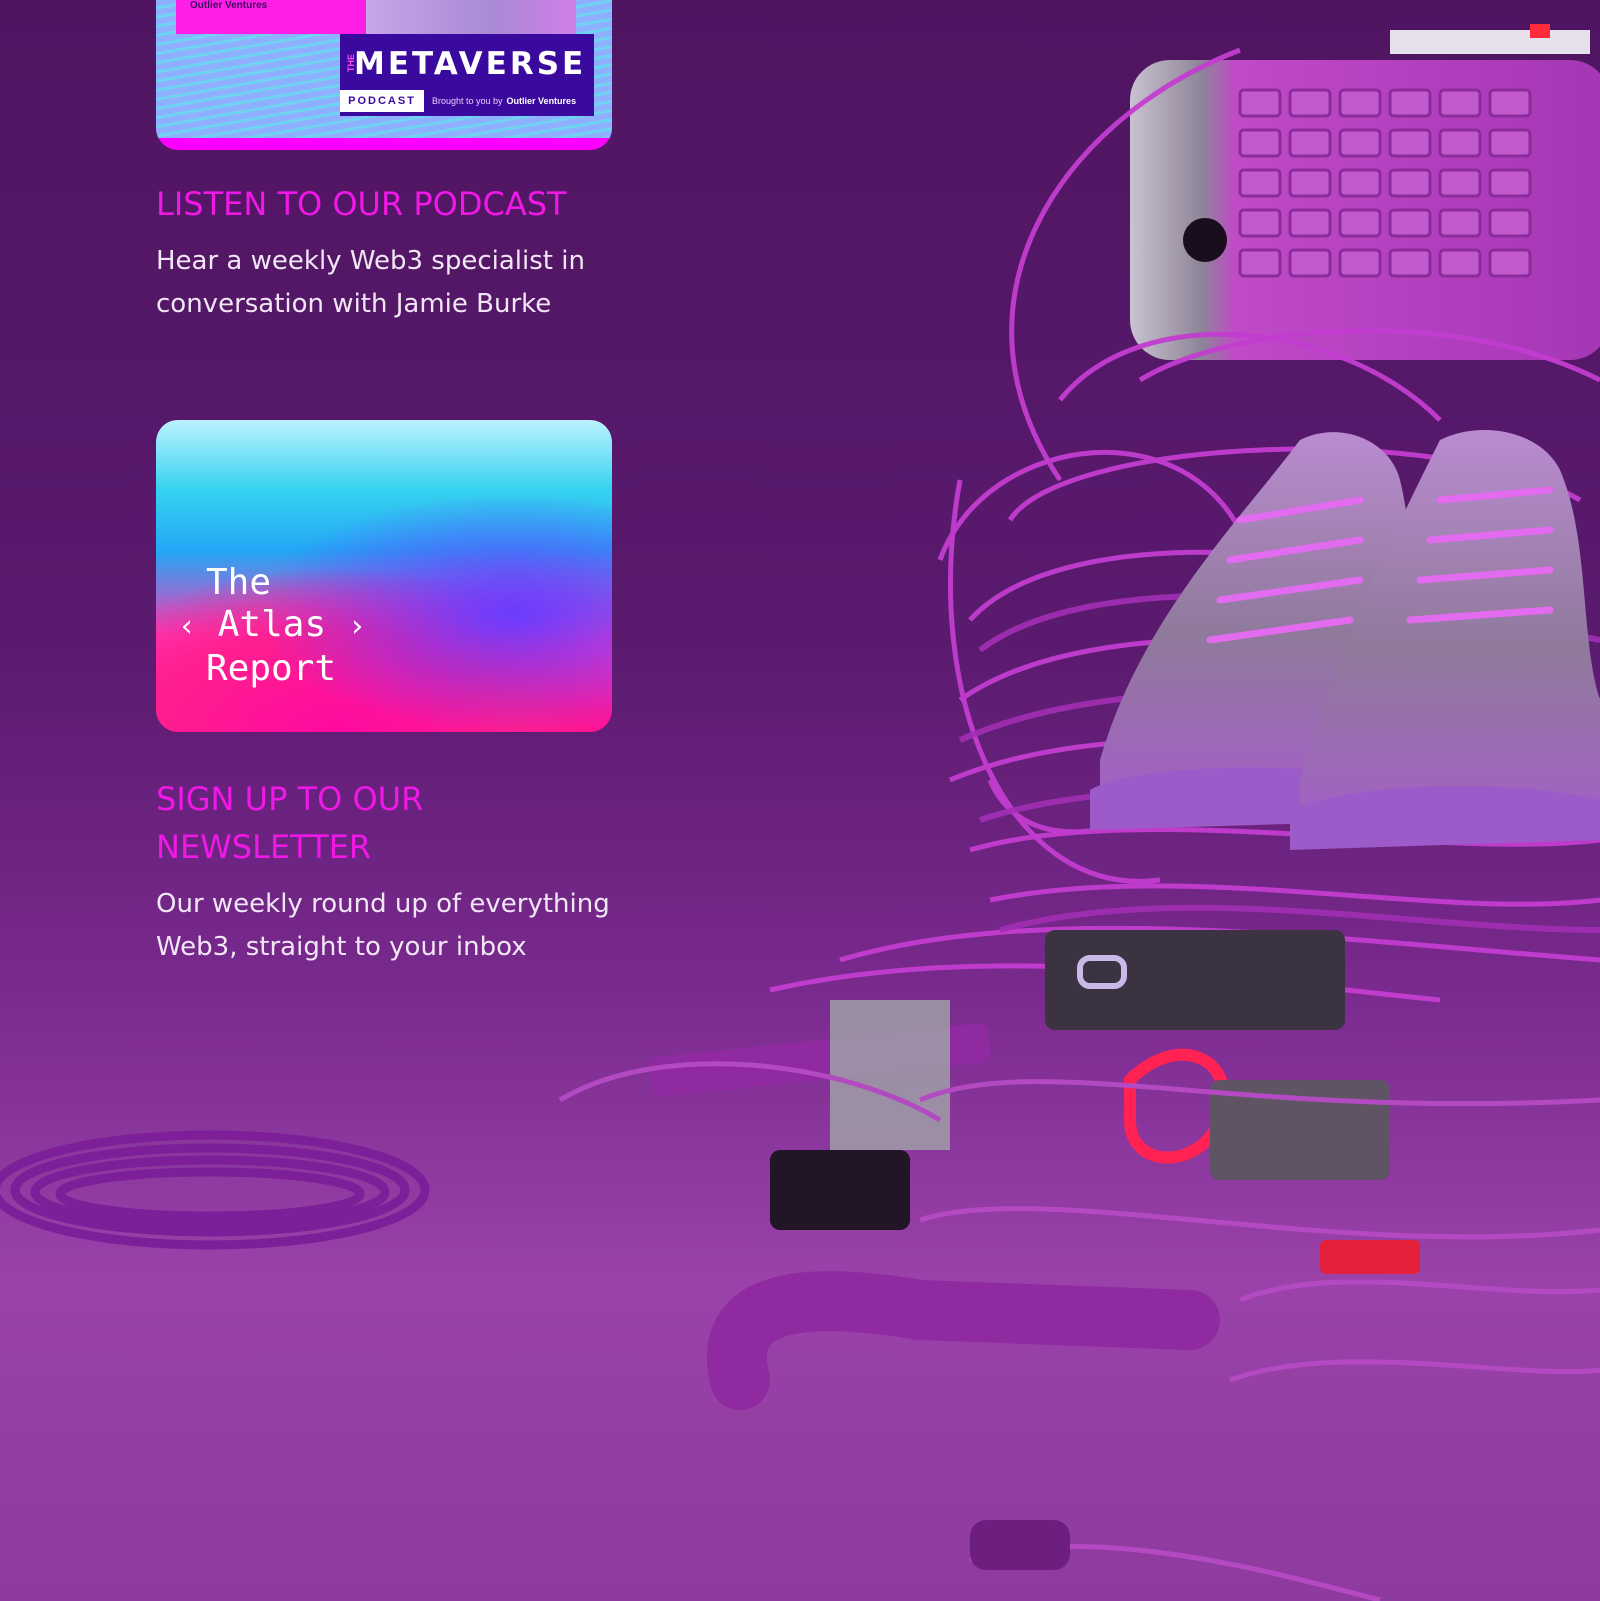 Image resolution: width=1600 pixels, height=1601 pixels. I want to click on atlas-logo-word: Atlas, so click(272, 624).